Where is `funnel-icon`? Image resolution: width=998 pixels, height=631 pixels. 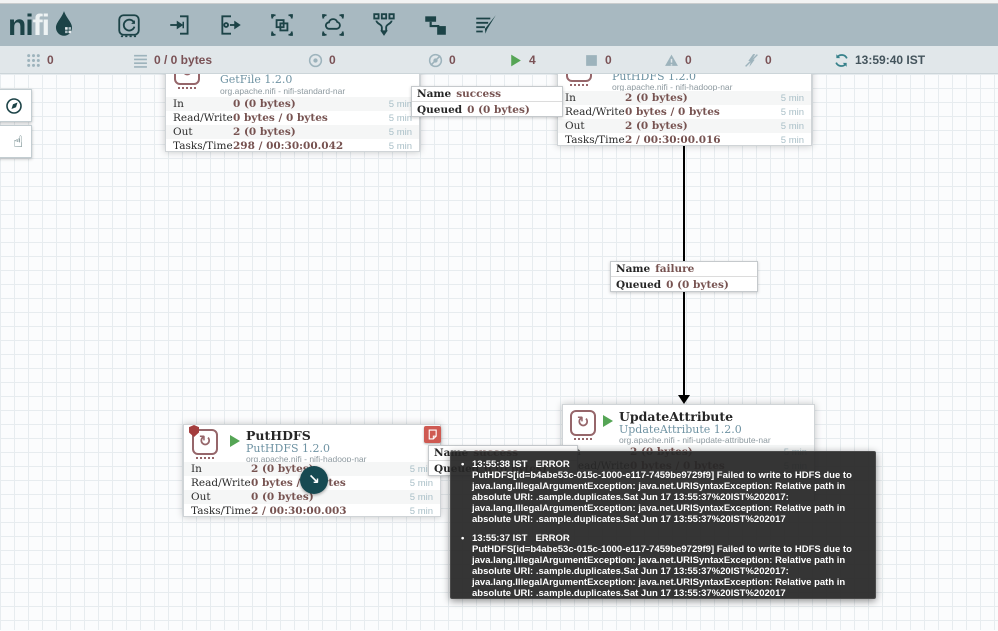
funnel-icon is located at coordinates (384, 25).